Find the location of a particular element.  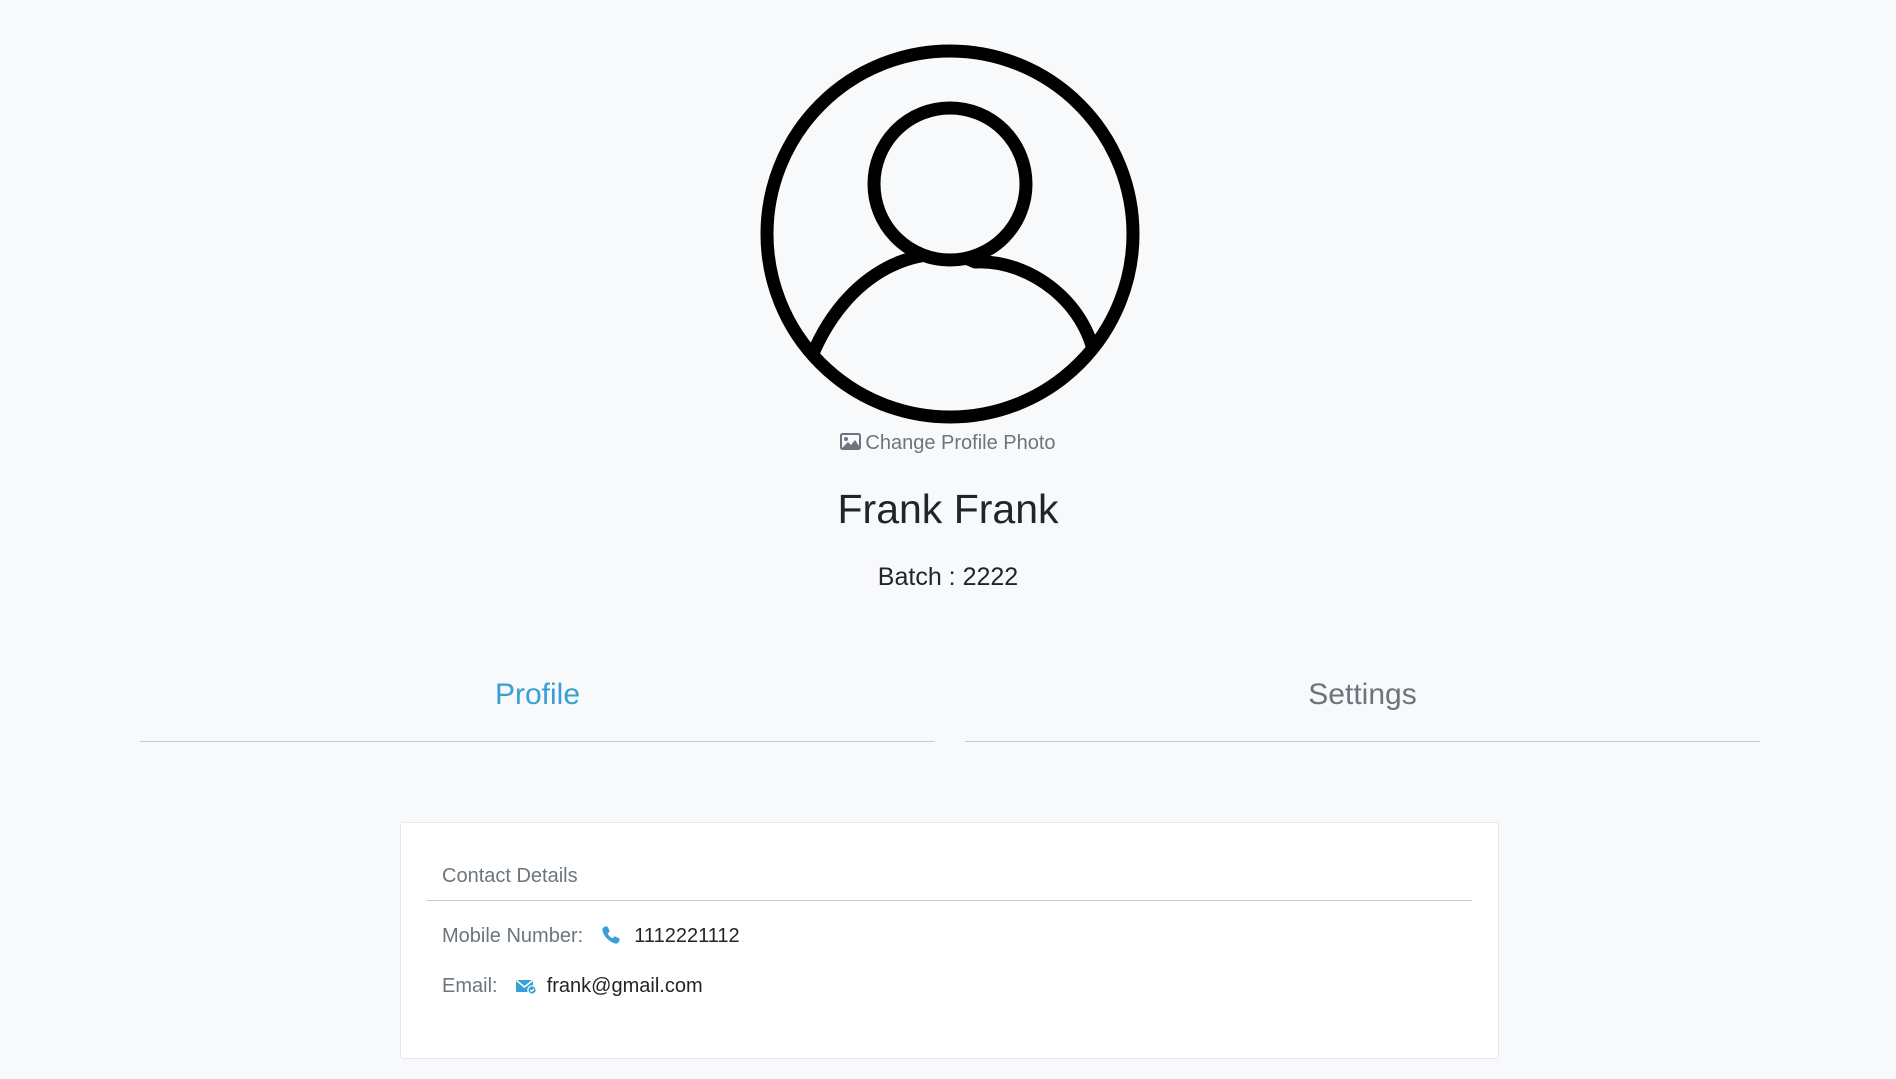

mobile-number-value: 1112221112 is located at coordinates (687, 936).